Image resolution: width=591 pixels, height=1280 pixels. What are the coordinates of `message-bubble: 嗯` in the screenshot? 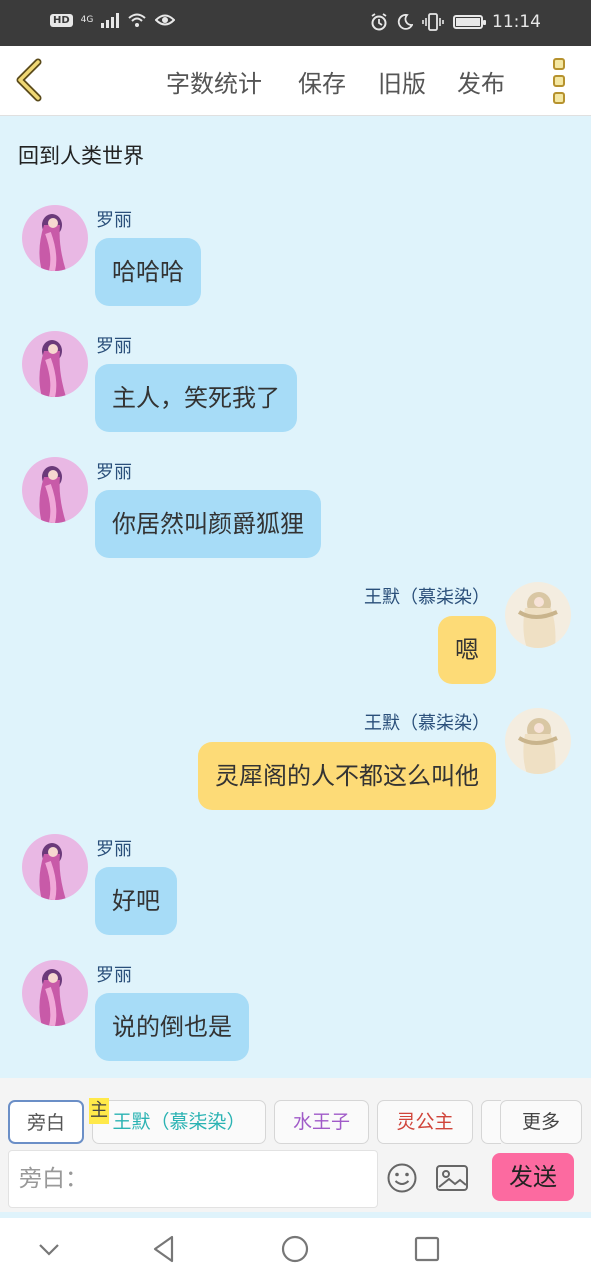 It's located at (467, 650).